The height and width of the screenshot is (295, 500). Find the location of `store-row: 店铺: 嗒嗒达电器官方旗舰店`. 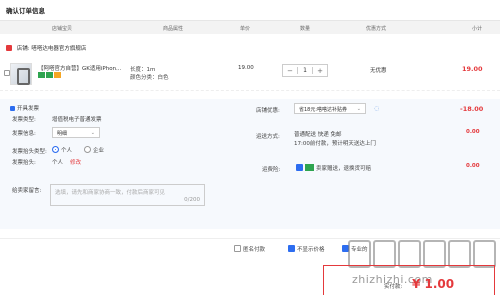

store-row: 店铺: 嗒嗒达电器官方旗舰店 is located at coordinates (46, 48).